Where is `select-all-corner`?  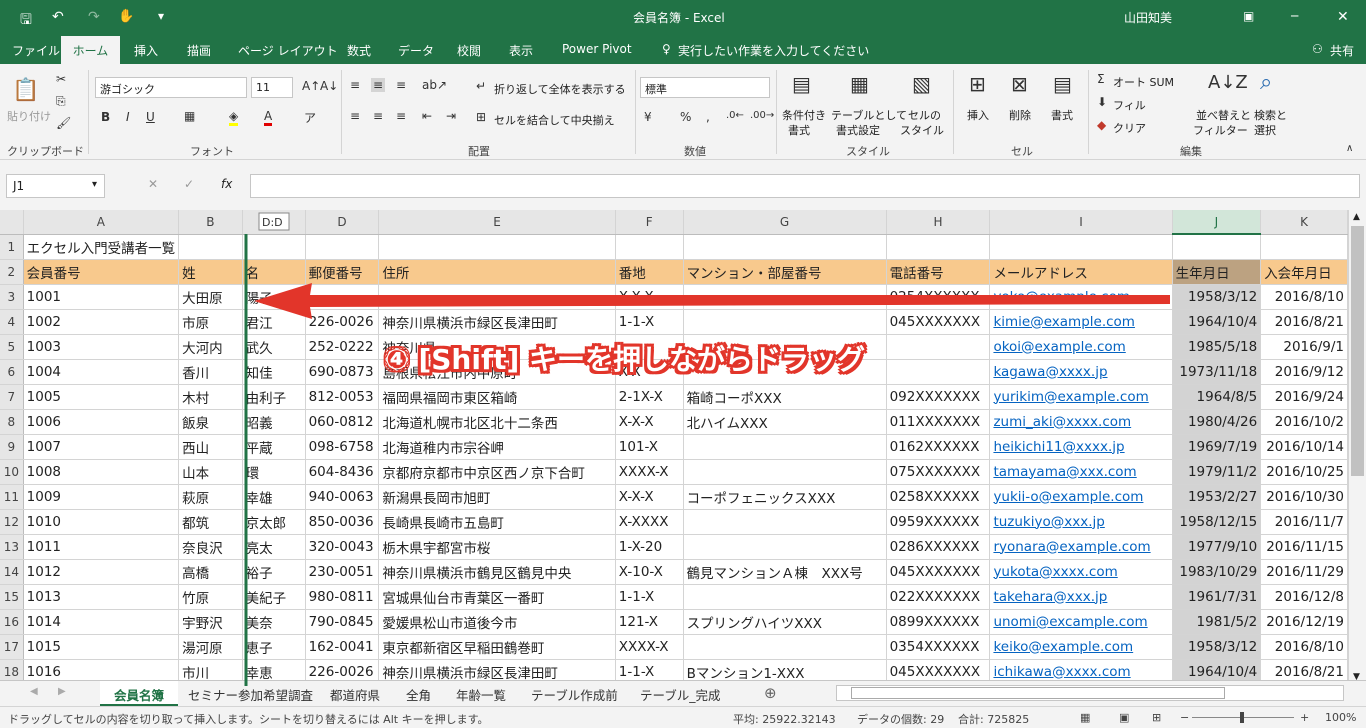
select-all-corner is located at coordinates (12, 222).